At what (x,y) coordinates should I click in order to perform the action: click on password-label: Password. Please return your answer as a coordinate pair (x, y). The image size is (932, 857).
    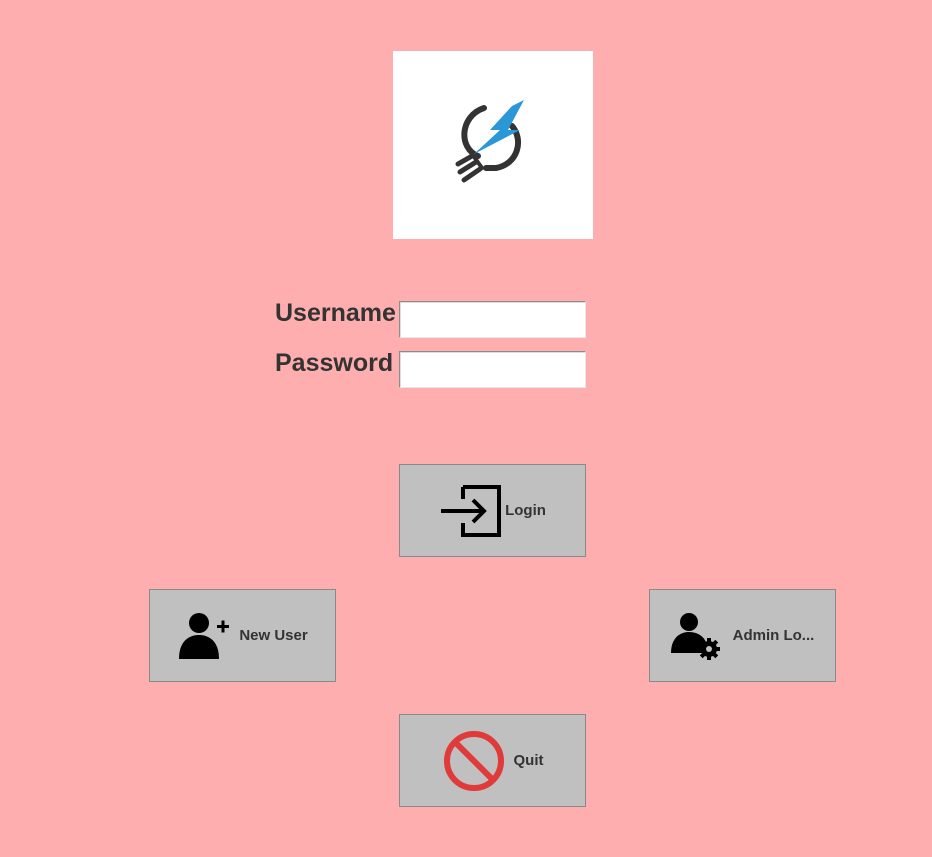
    Looking at the image, I should click on (334, 363).